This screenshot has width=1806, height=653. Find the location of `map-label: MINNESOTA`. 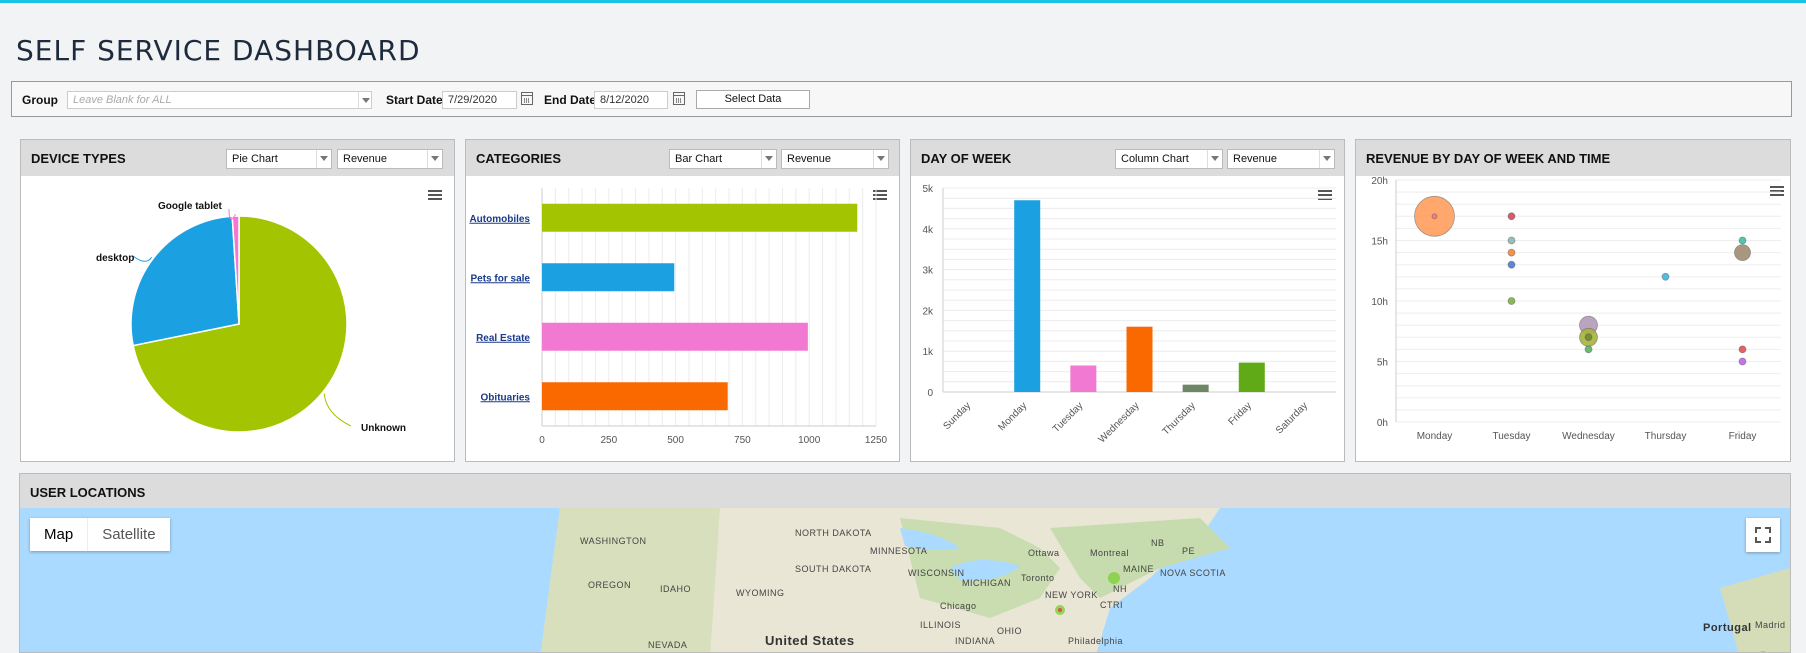

map-label: MINNESOTA is located at coordinates (899, 551).